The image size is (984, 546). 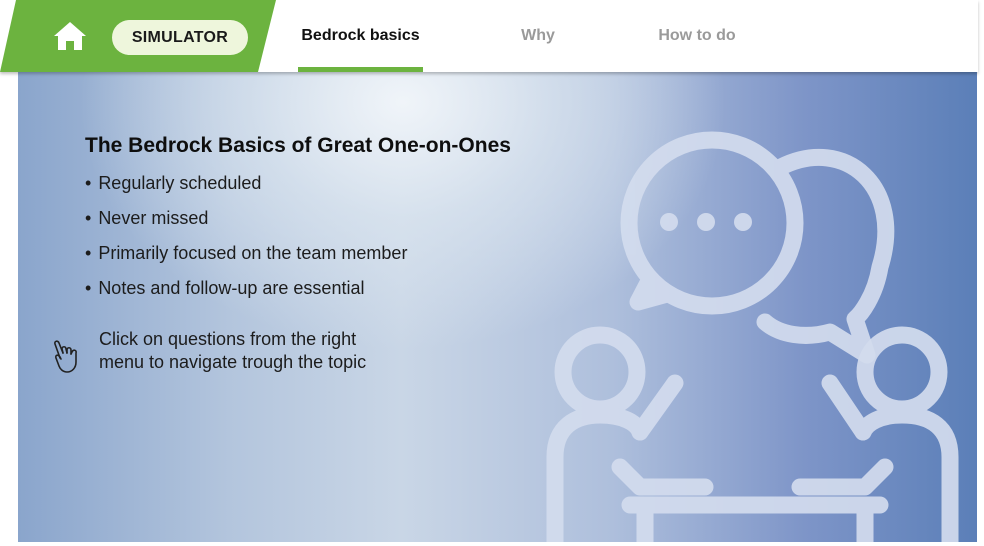 I want to click on brand-block: SIMULATOR, so click(x=138, y=36).